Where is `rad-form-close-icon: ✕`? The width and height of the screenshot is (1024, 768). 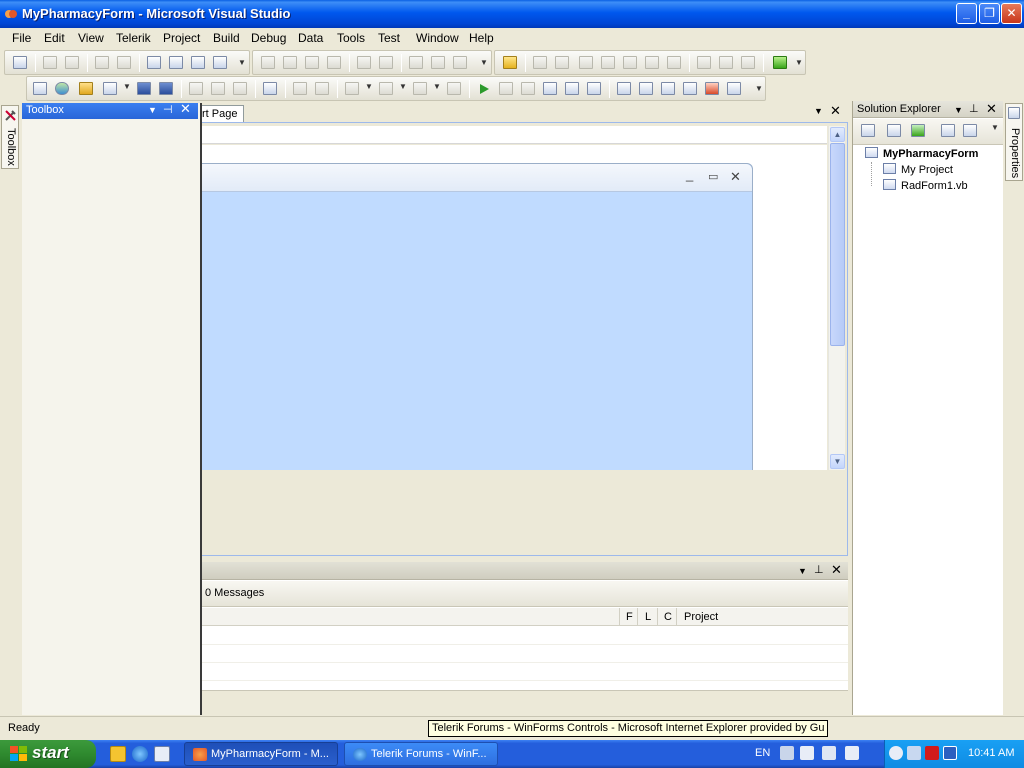
rad-form-close-icon: ✕ is located at coordinates (735, 177).